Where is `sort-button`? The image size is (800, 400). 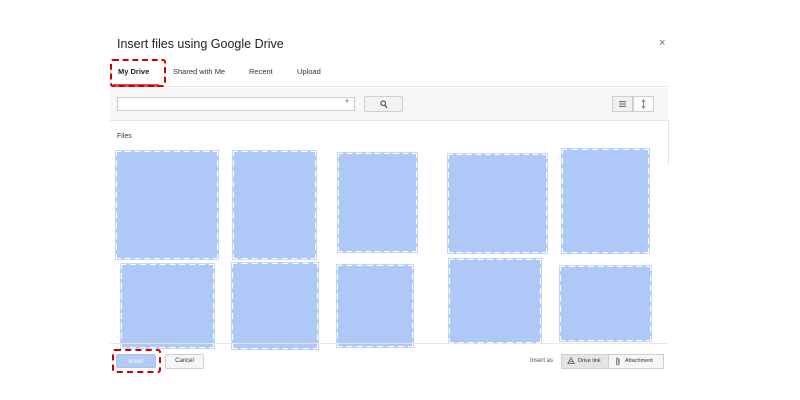
sort-button is located at coordinates (643, 104).